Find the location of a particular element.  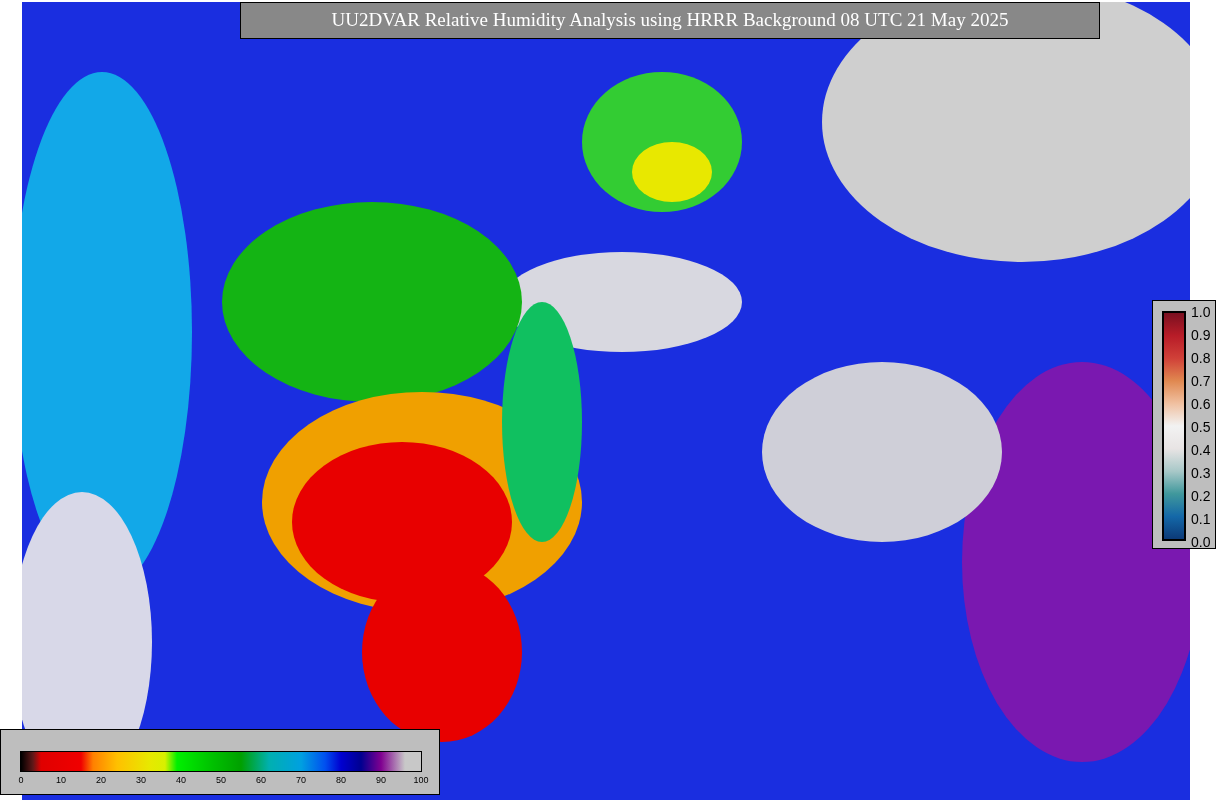

map-title: UU2DVAR Relative Humidity Analysis using HRRR Background 08 UTC 21 May 2025 is located at coordinates (670, 20).